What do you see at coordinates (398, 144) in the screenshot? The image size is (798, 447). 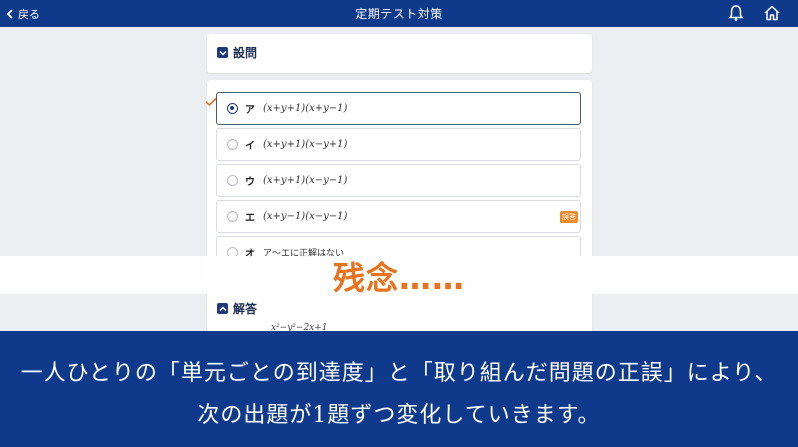 I see `option-i: イ (x+y+1)(x−y+1)` at bounding box center [398, 144].